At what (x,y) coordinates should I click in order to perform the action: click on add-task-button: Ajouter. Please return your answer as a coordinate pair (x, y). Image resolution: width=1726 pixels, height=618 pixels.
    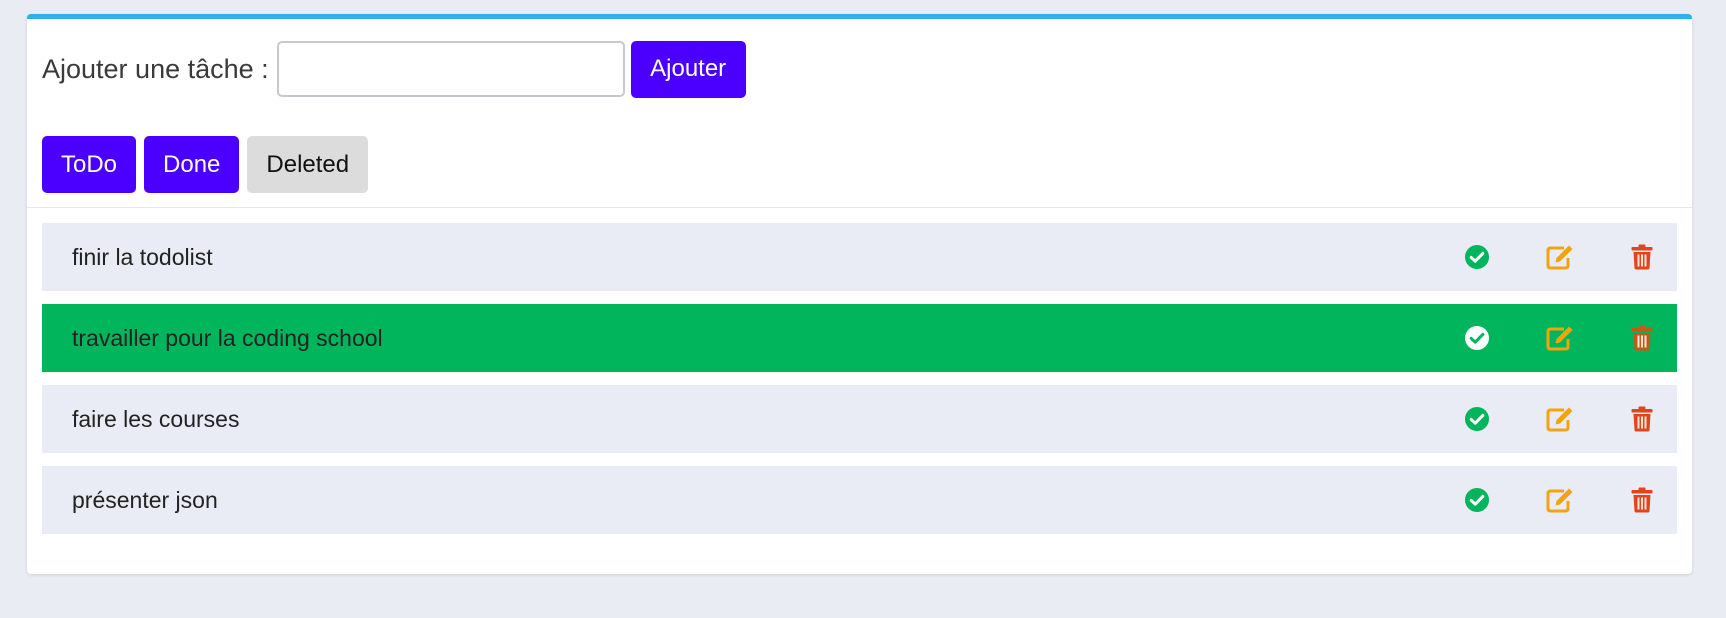
    Looking at the image, I should click on (688, 69).